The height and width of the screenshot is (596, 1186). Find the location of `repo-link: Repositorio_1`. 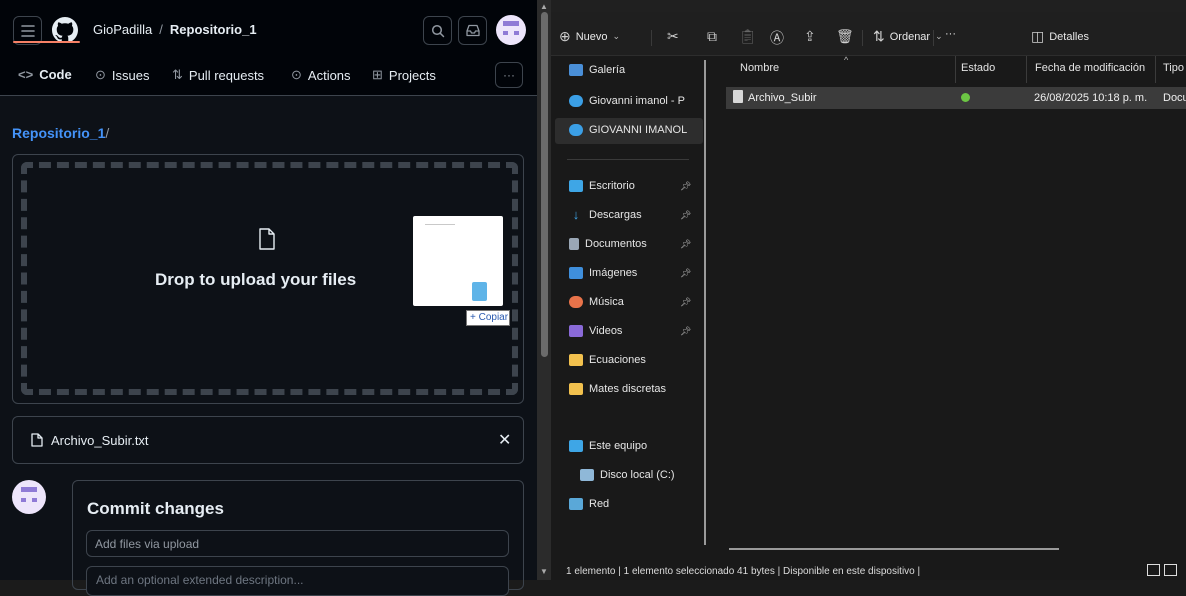

repo-link: Repositorio_1 is located at coordinates (213, 29).